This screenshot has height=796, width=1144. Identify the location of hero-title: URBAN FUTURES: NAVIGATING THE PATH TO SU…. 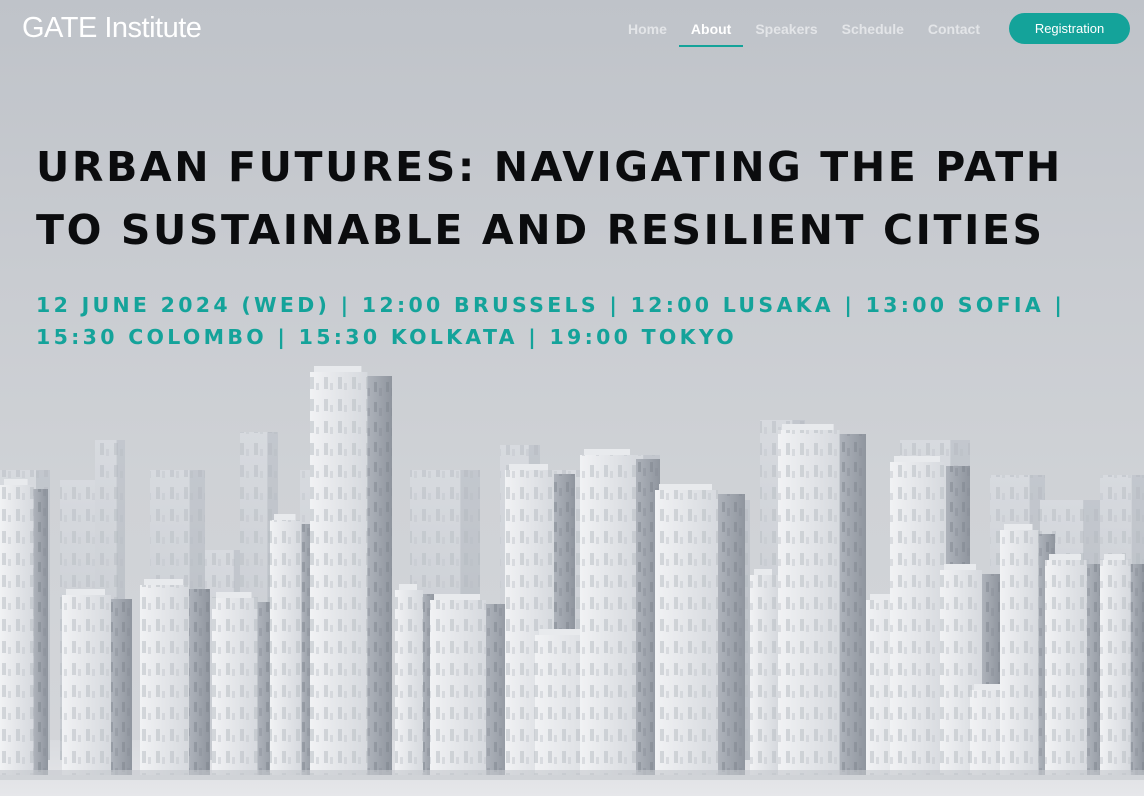
(549, 198).